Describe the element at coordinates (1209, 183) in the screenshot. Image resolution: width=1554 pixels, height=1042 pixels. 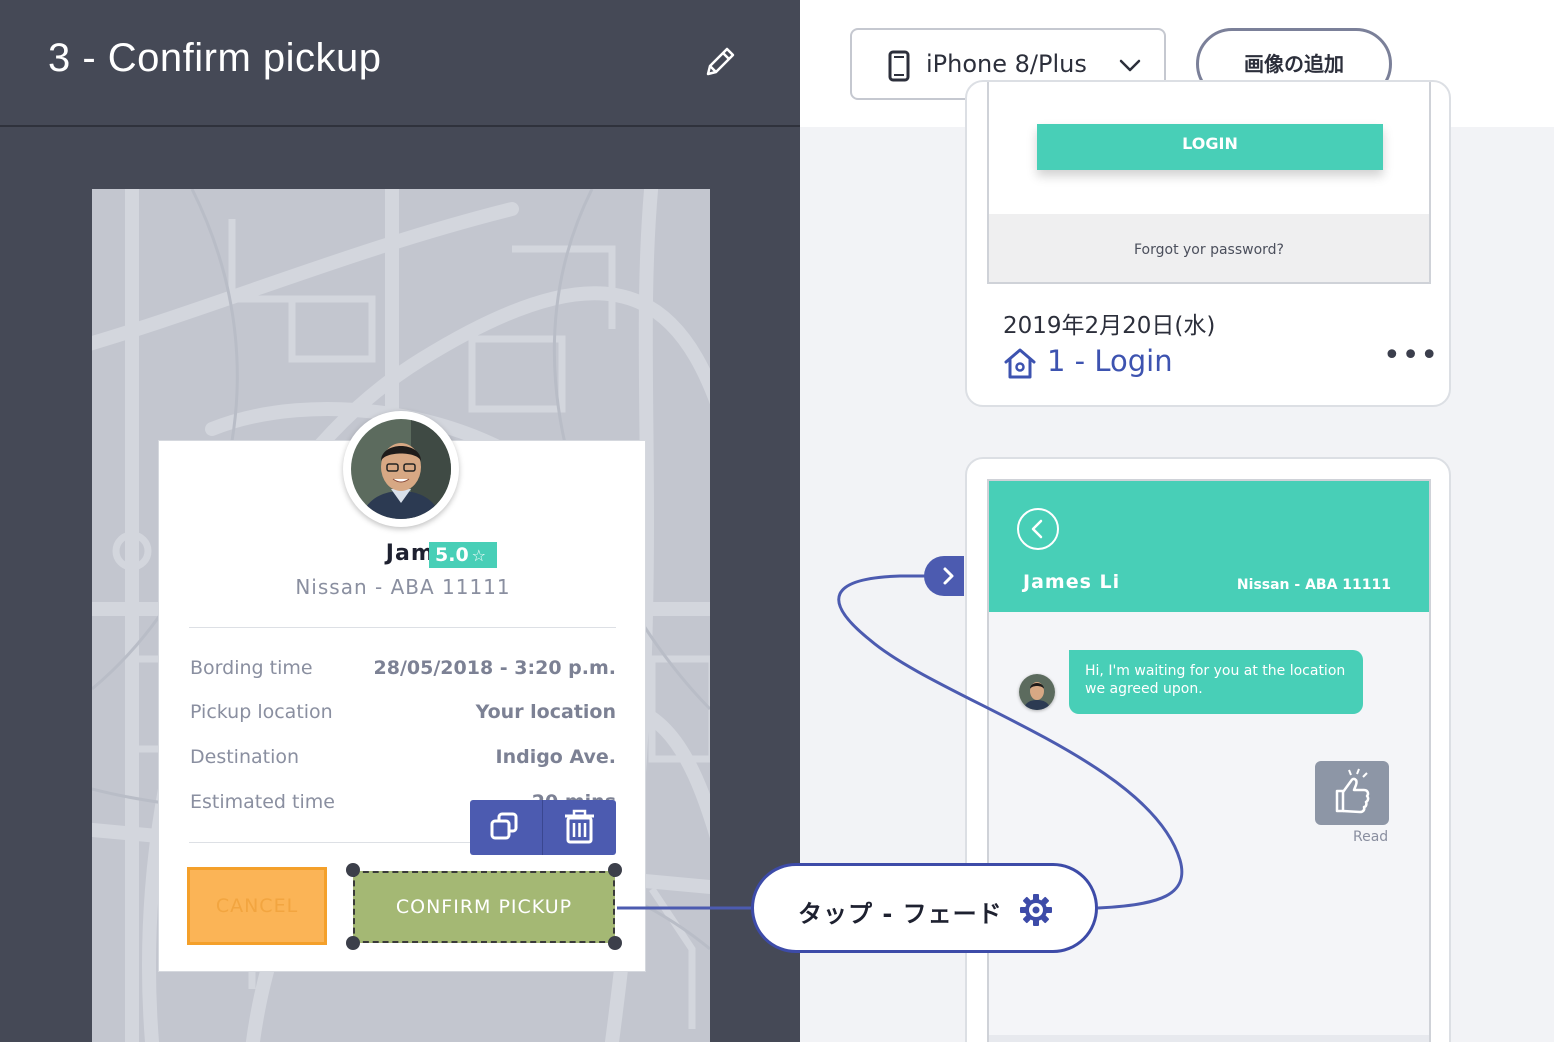
I see `screen-thumbnail: LOGIN Forgot yor password?` at that location.